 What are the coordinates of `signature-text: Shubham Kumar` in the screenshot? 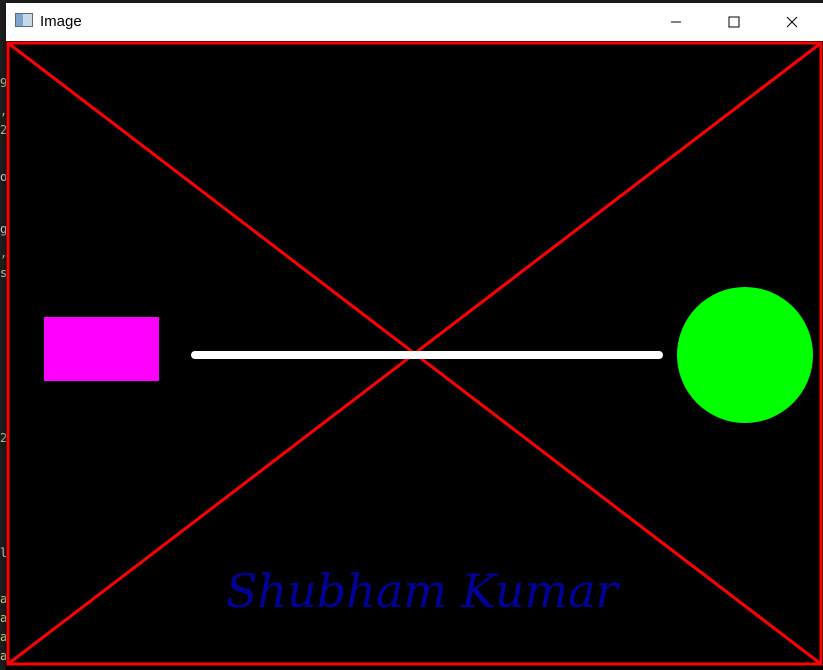 It's located at (423, 591).